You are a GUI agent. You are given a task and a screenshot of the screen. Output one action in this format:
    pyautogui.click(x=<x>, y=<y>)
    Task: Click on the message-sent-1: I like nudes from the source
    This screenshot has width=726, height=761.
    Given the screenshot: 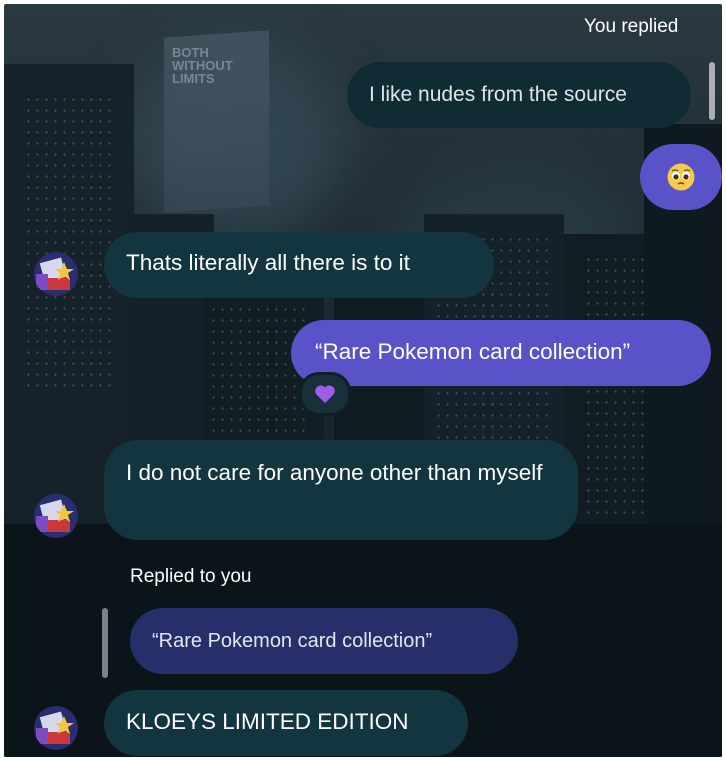 What is the action you would take?
    pyautogui.click(x=519, y=95)
    